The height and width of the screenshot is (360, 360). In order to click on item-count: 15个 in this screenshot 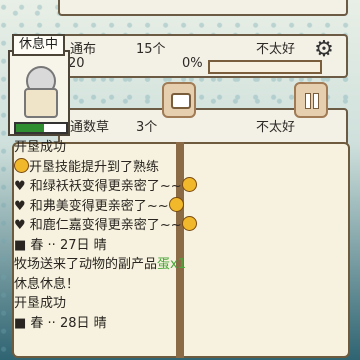, I will do `click(151, 49)`.